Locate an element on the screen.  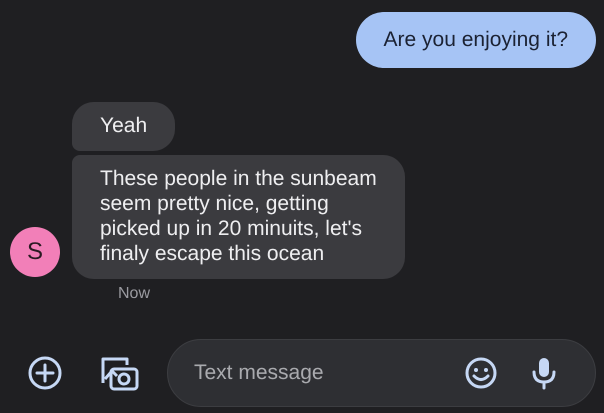
placeholder-text: Text message is located at coordinates (259, 373).